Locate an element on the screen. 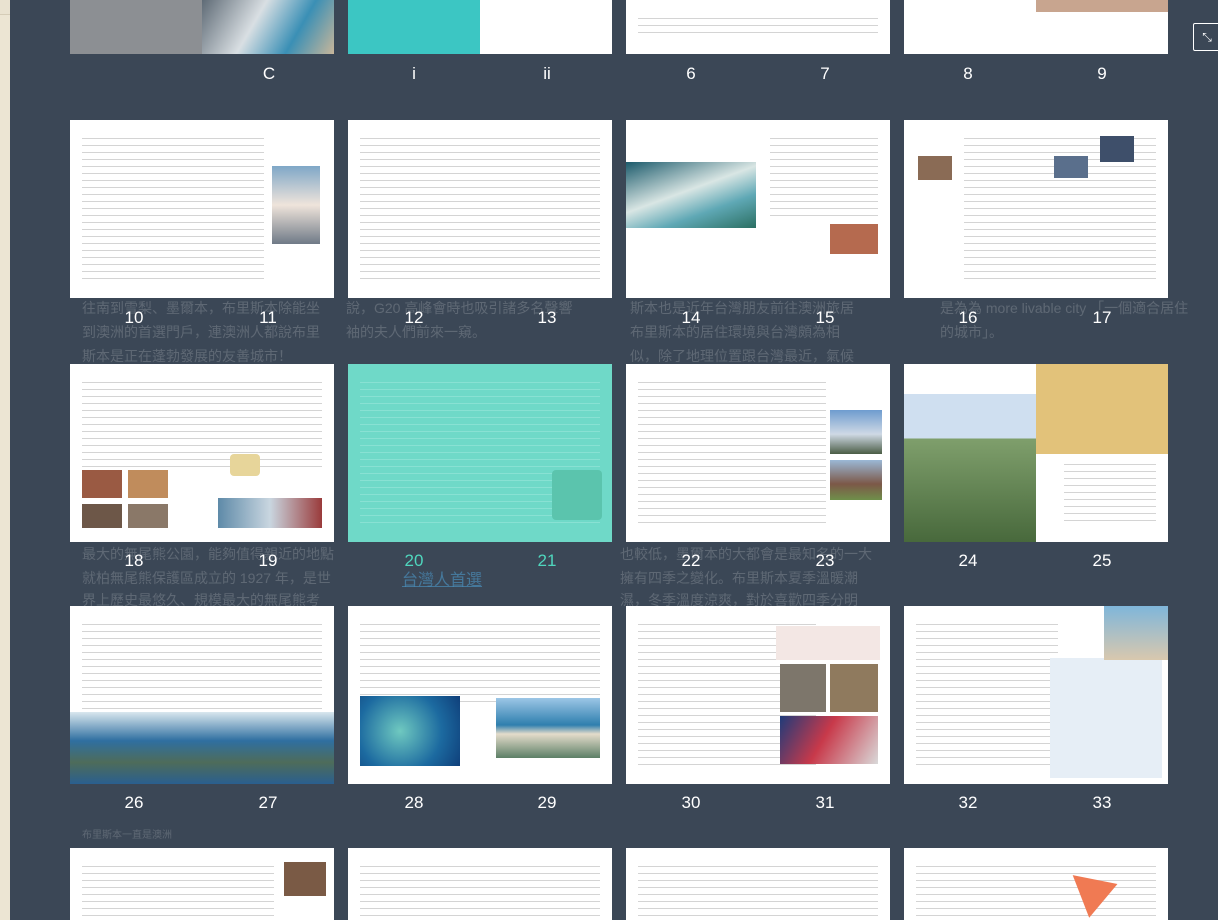  page-number: 30 is located at coordinates (691, 802).